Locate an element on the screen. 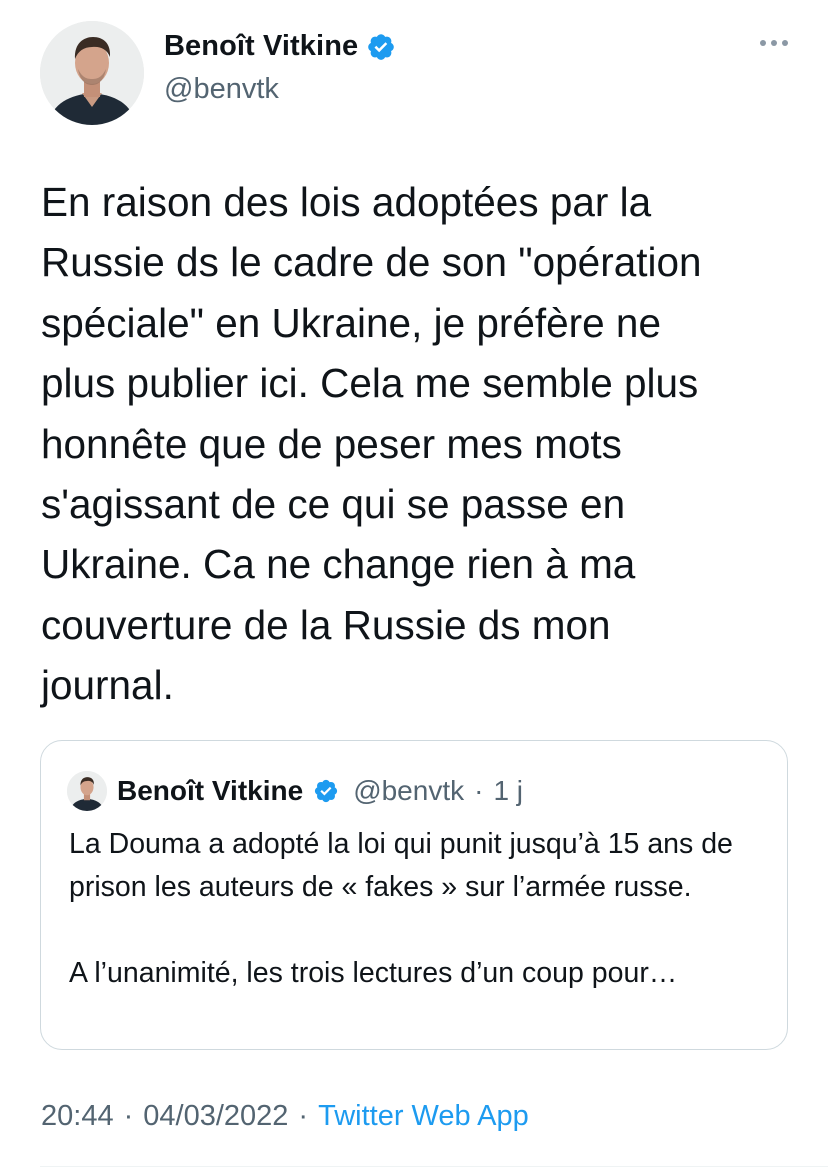 This screenshot has height=1172, width=828. quoted-tweet-header: Benoît Vitkine @benvtk · 1 j is located at coordinates (295, 791).